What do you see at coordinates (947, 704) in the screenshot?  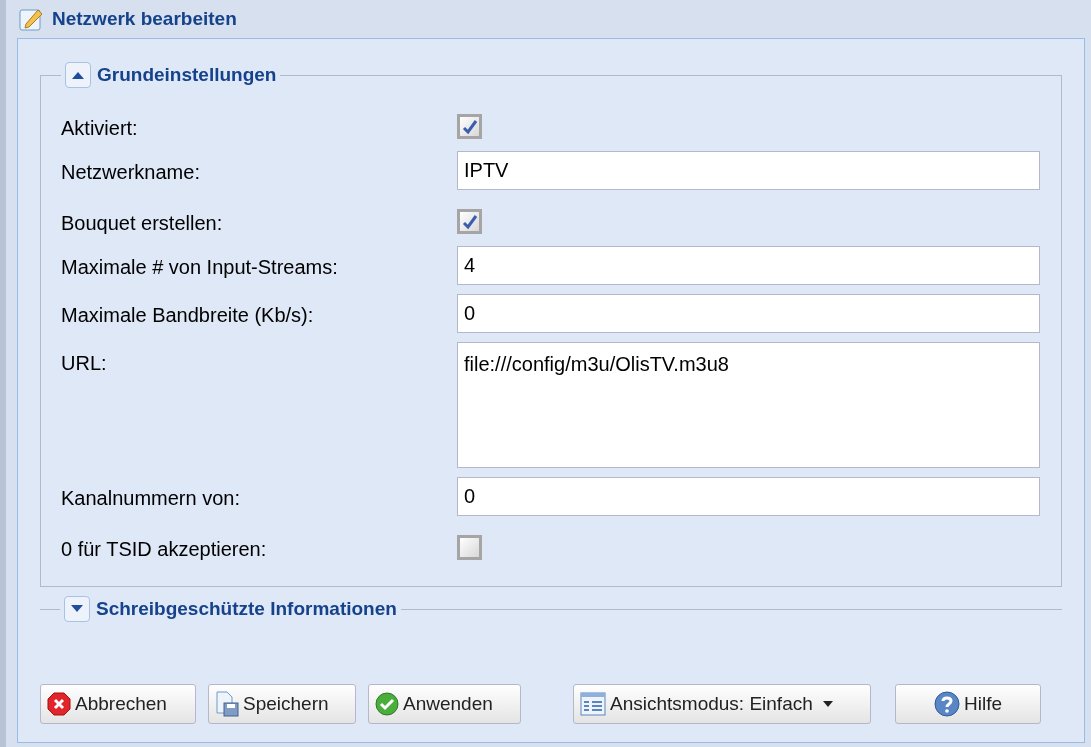 I see `help-icon` at bounding box center [947, 704].